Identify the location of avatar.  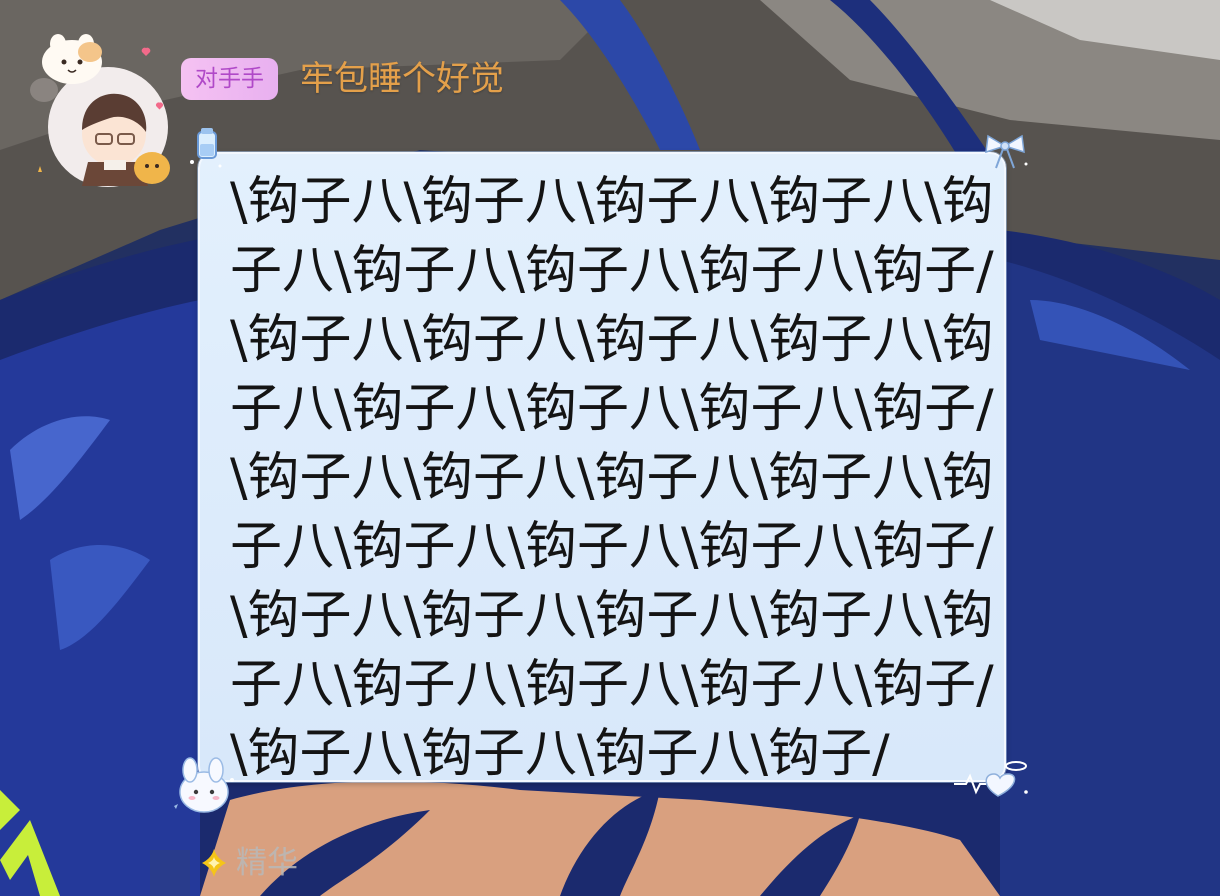
(102, 107).